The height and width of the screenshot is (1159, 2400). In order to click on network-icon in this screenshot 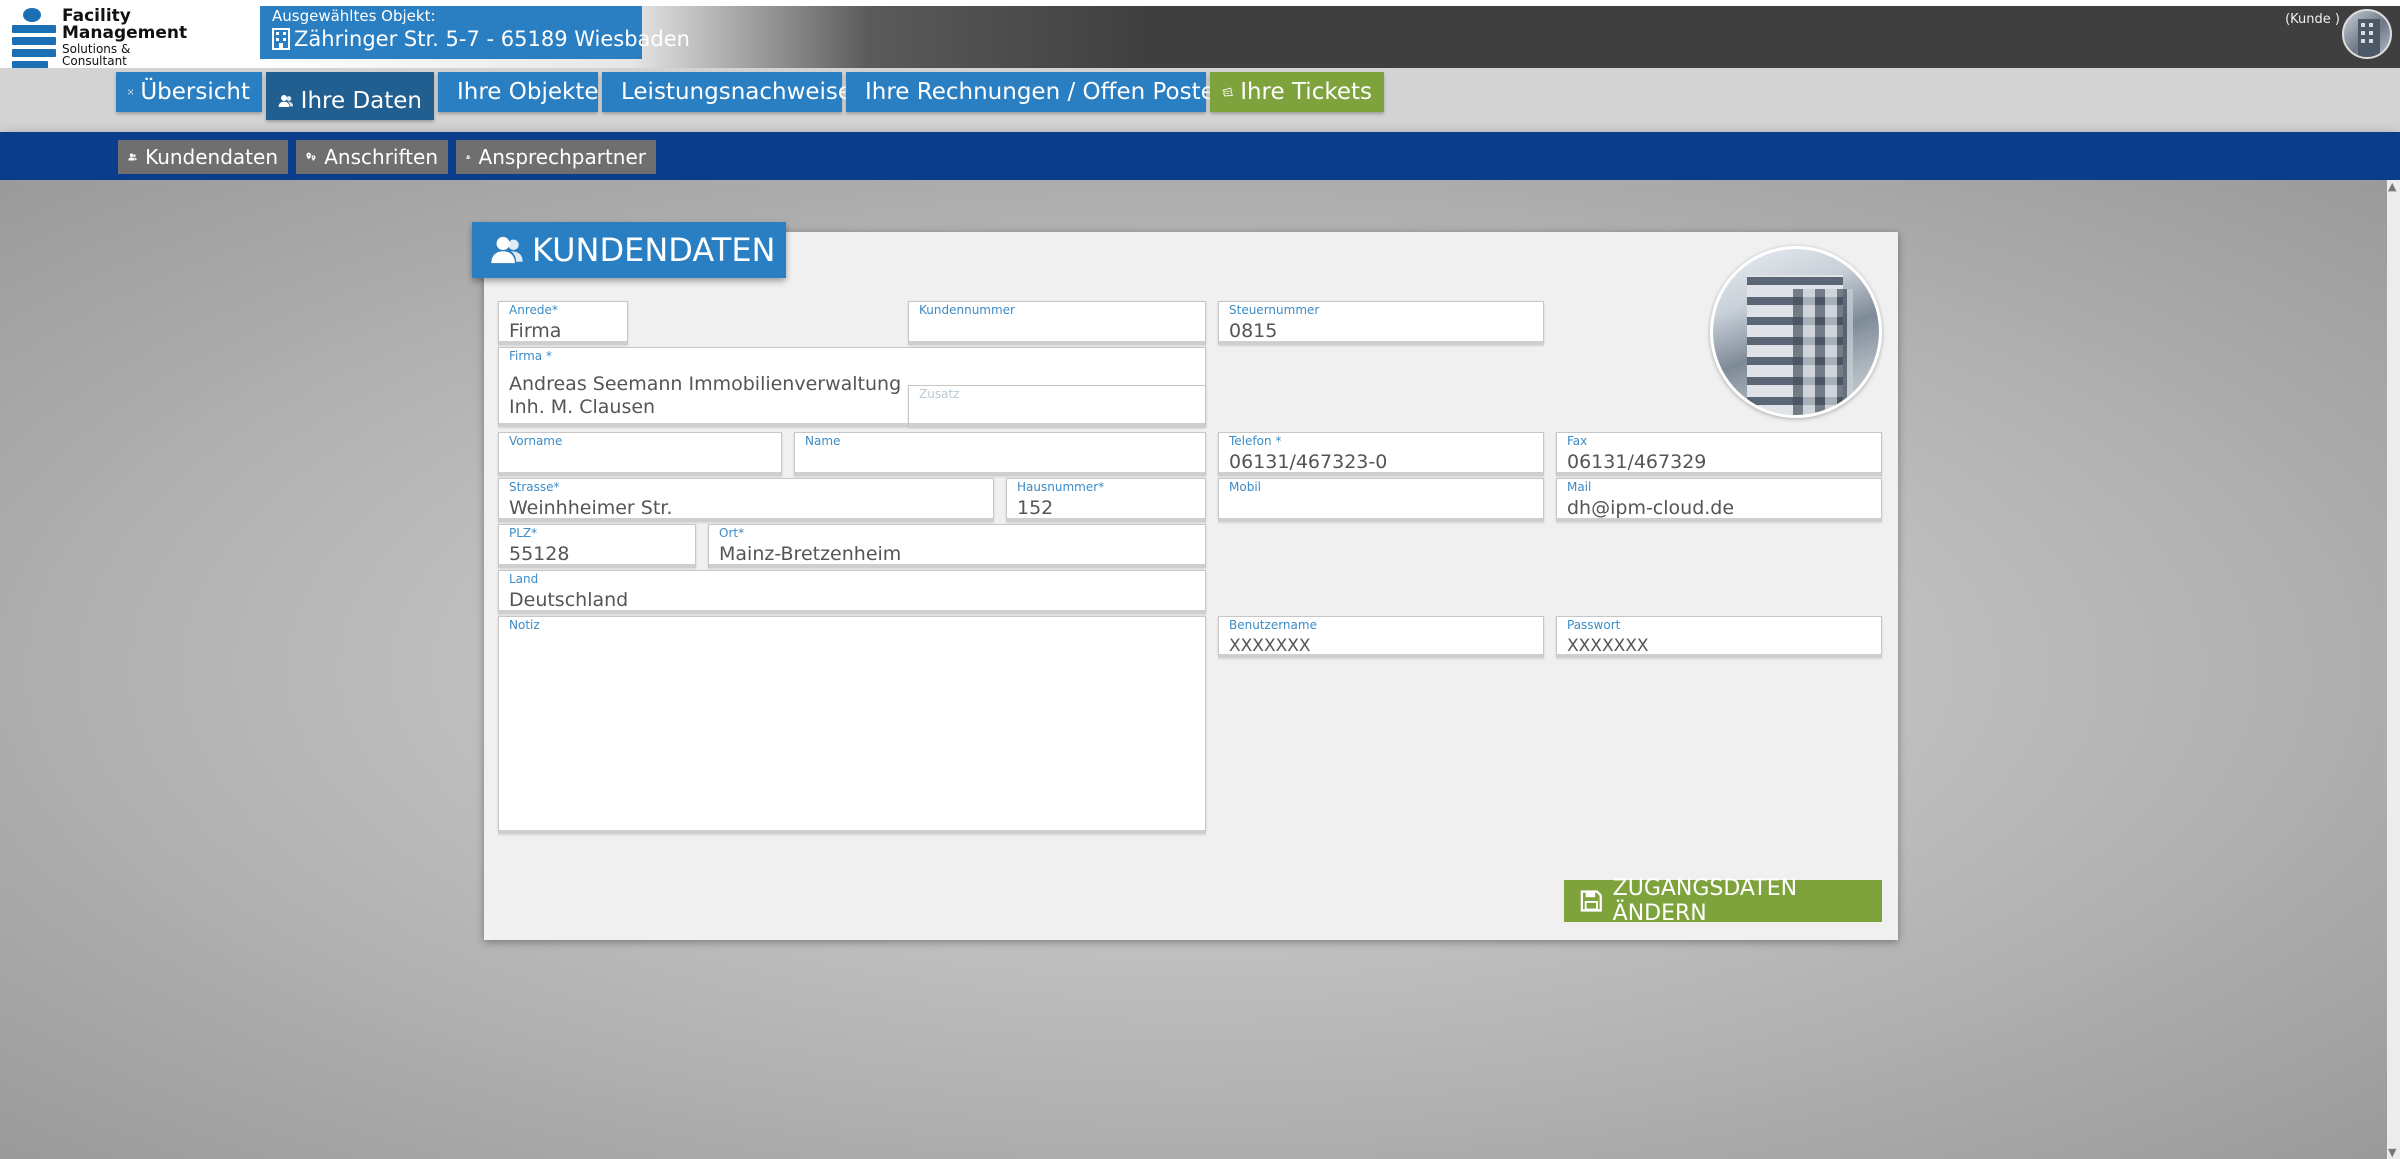, I will do `click(131, 92)`.